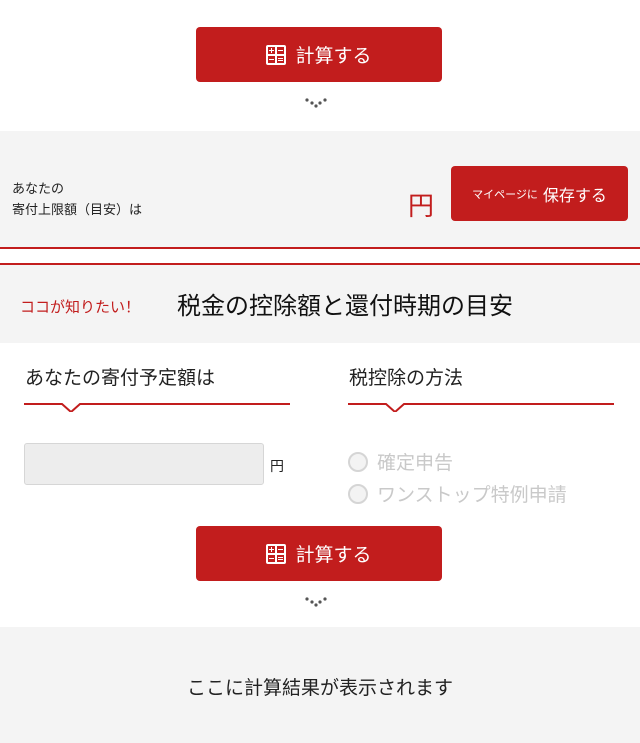 Image resolution: width=640 pixels, height=743 pixels. What do you see at coordinates (38, 189) in the screenshot?
I see `limit-label-line1: あなたの` at bounding box center [38, 189].